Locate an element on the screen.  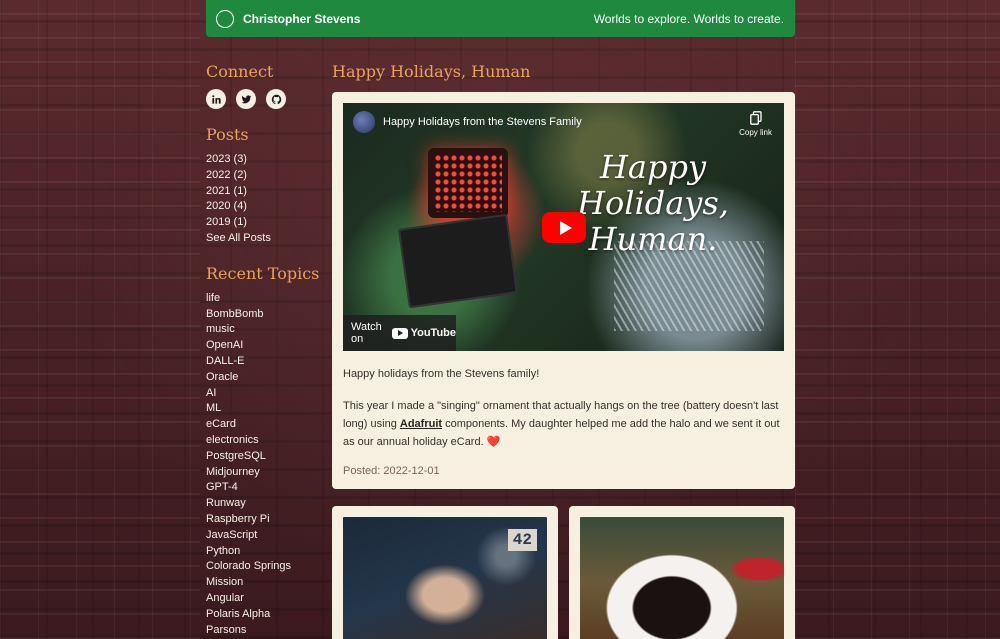
logo-circle-icon is located at coordinates (225, 18).